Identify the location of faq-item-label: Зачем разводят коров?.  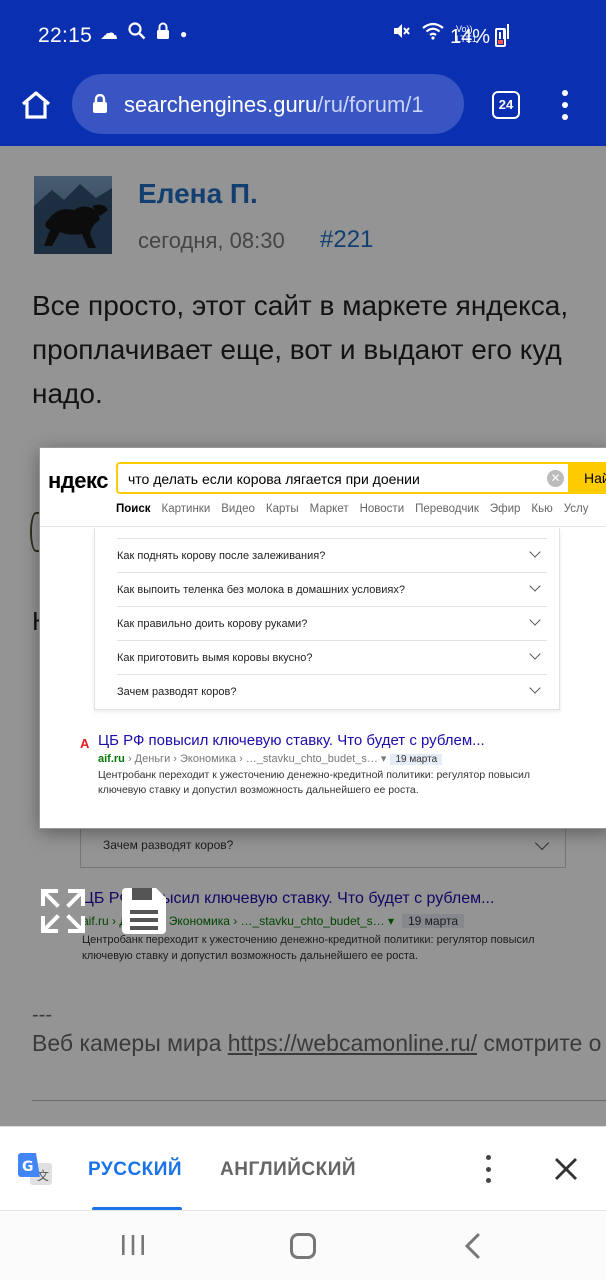
(177, 692).